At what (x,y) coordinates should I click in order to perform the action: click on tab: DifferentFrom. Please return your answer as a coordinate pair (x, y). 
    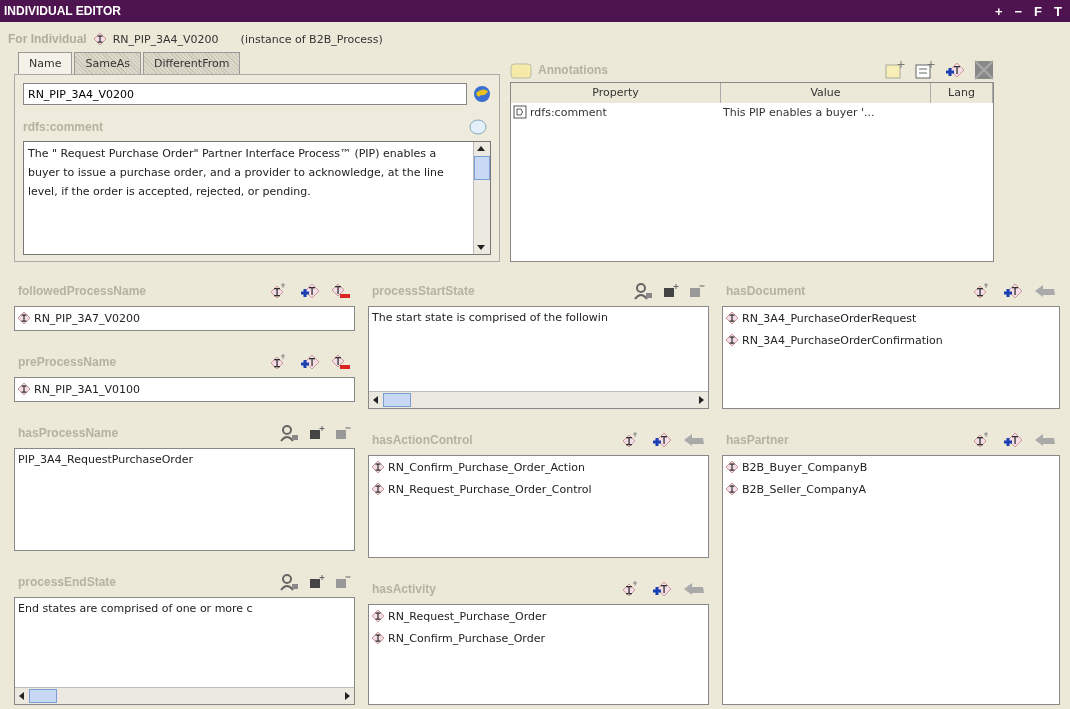
    Looking at the image, I should click on (191, 63).